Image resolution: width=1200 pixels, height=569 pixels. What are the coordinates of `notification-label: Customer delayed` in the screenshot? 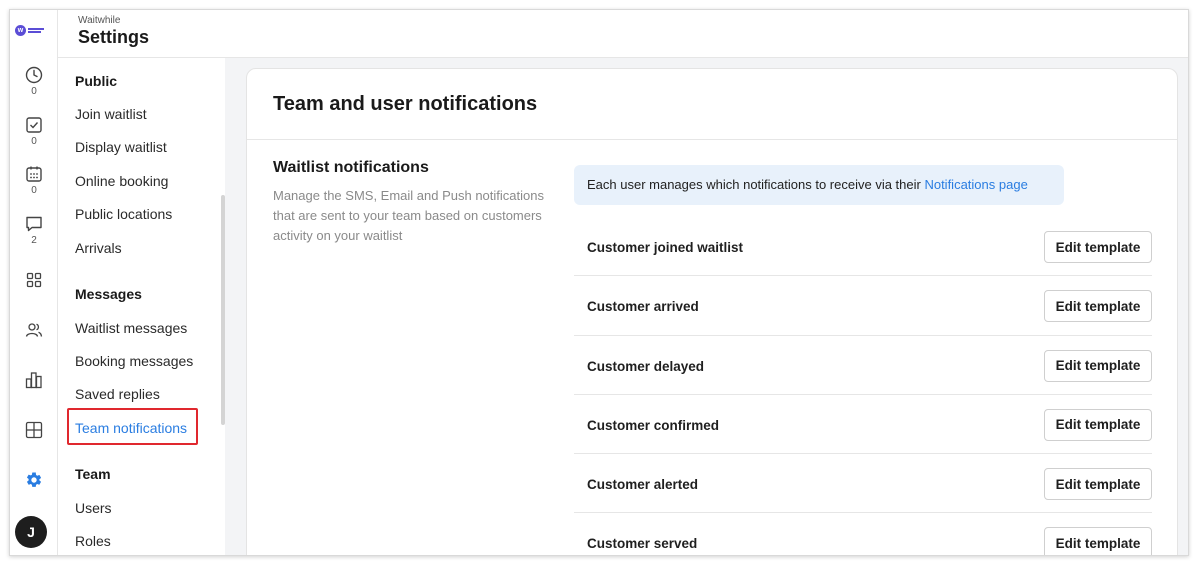 It's located at (646, 366).